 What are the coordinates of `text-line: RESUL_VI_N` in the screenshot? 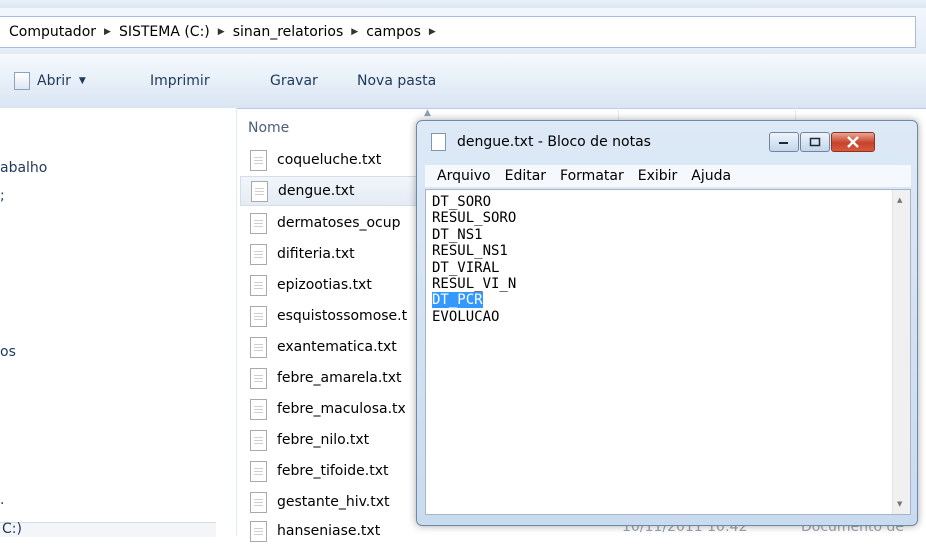 It's located at (474, 284).